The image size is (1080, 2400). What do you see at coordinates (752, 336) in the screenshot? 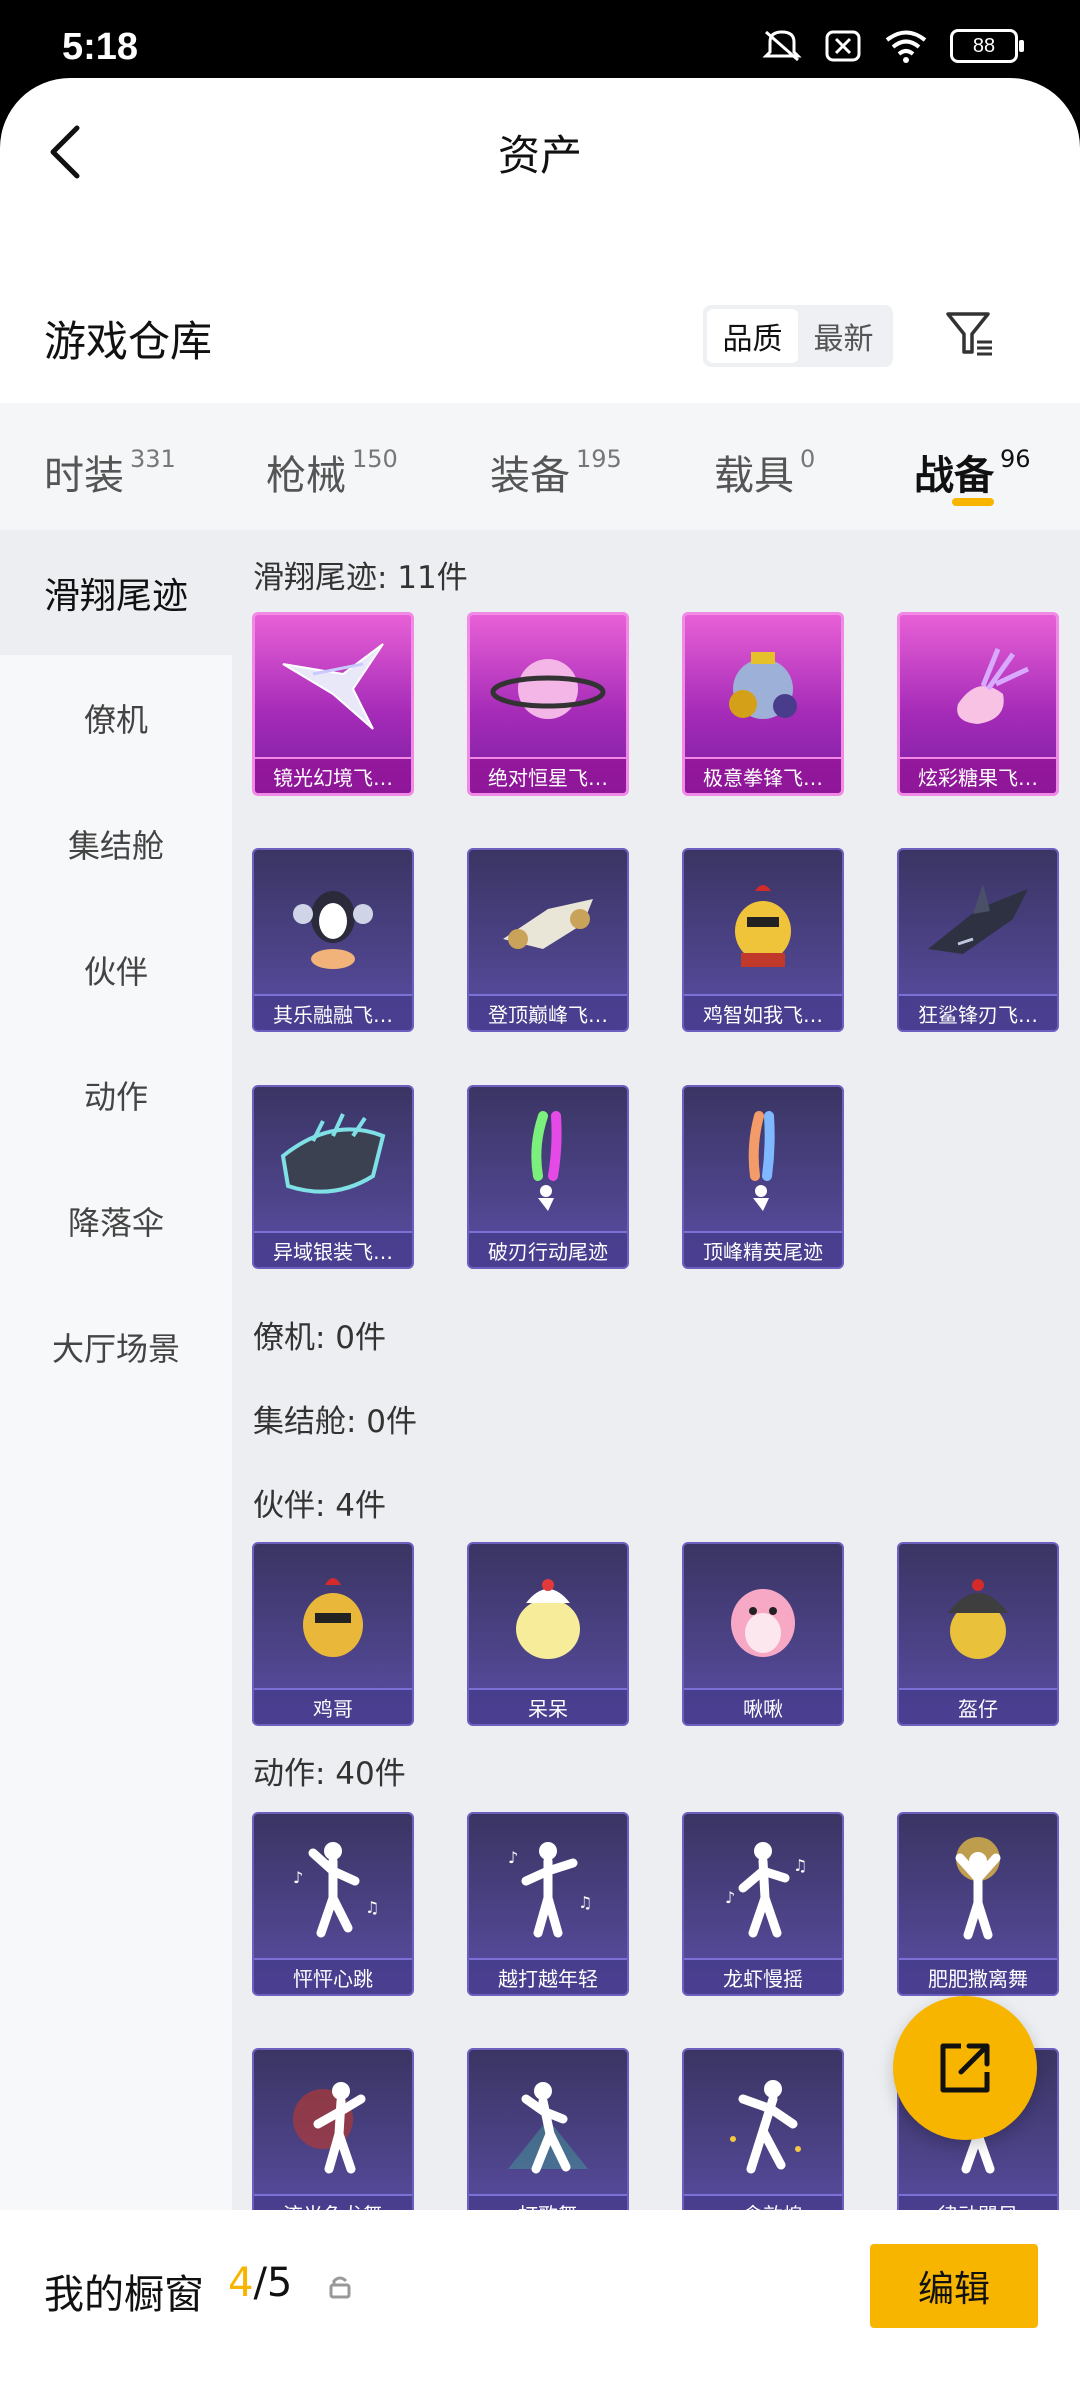
I see `sort-quality-button: 品质` at bounding box center [752, 336].